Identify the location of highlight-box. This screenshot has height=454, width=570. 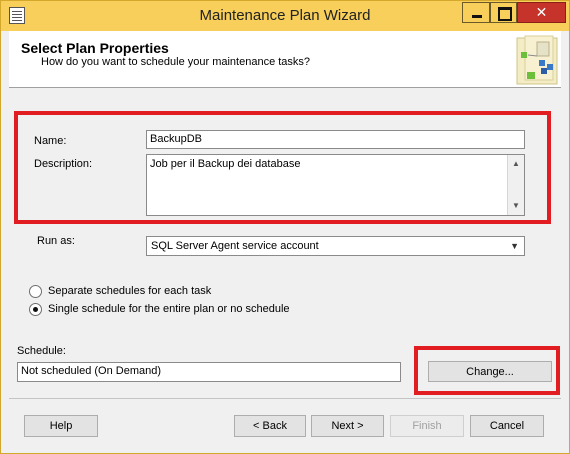
(487, 370).